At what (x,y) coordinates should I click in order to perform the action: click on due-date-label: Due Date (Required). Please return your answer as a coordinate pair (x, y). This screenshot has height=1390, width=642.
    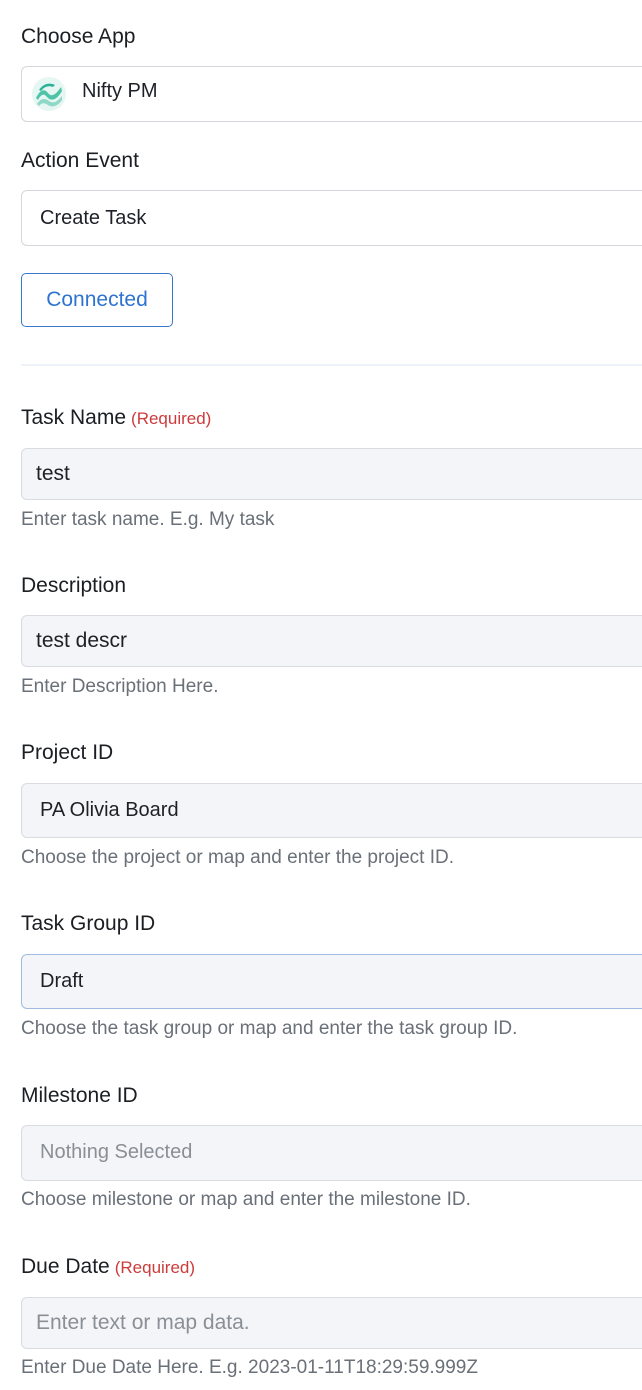
    Looking at the image, I should click on (108, 1267).